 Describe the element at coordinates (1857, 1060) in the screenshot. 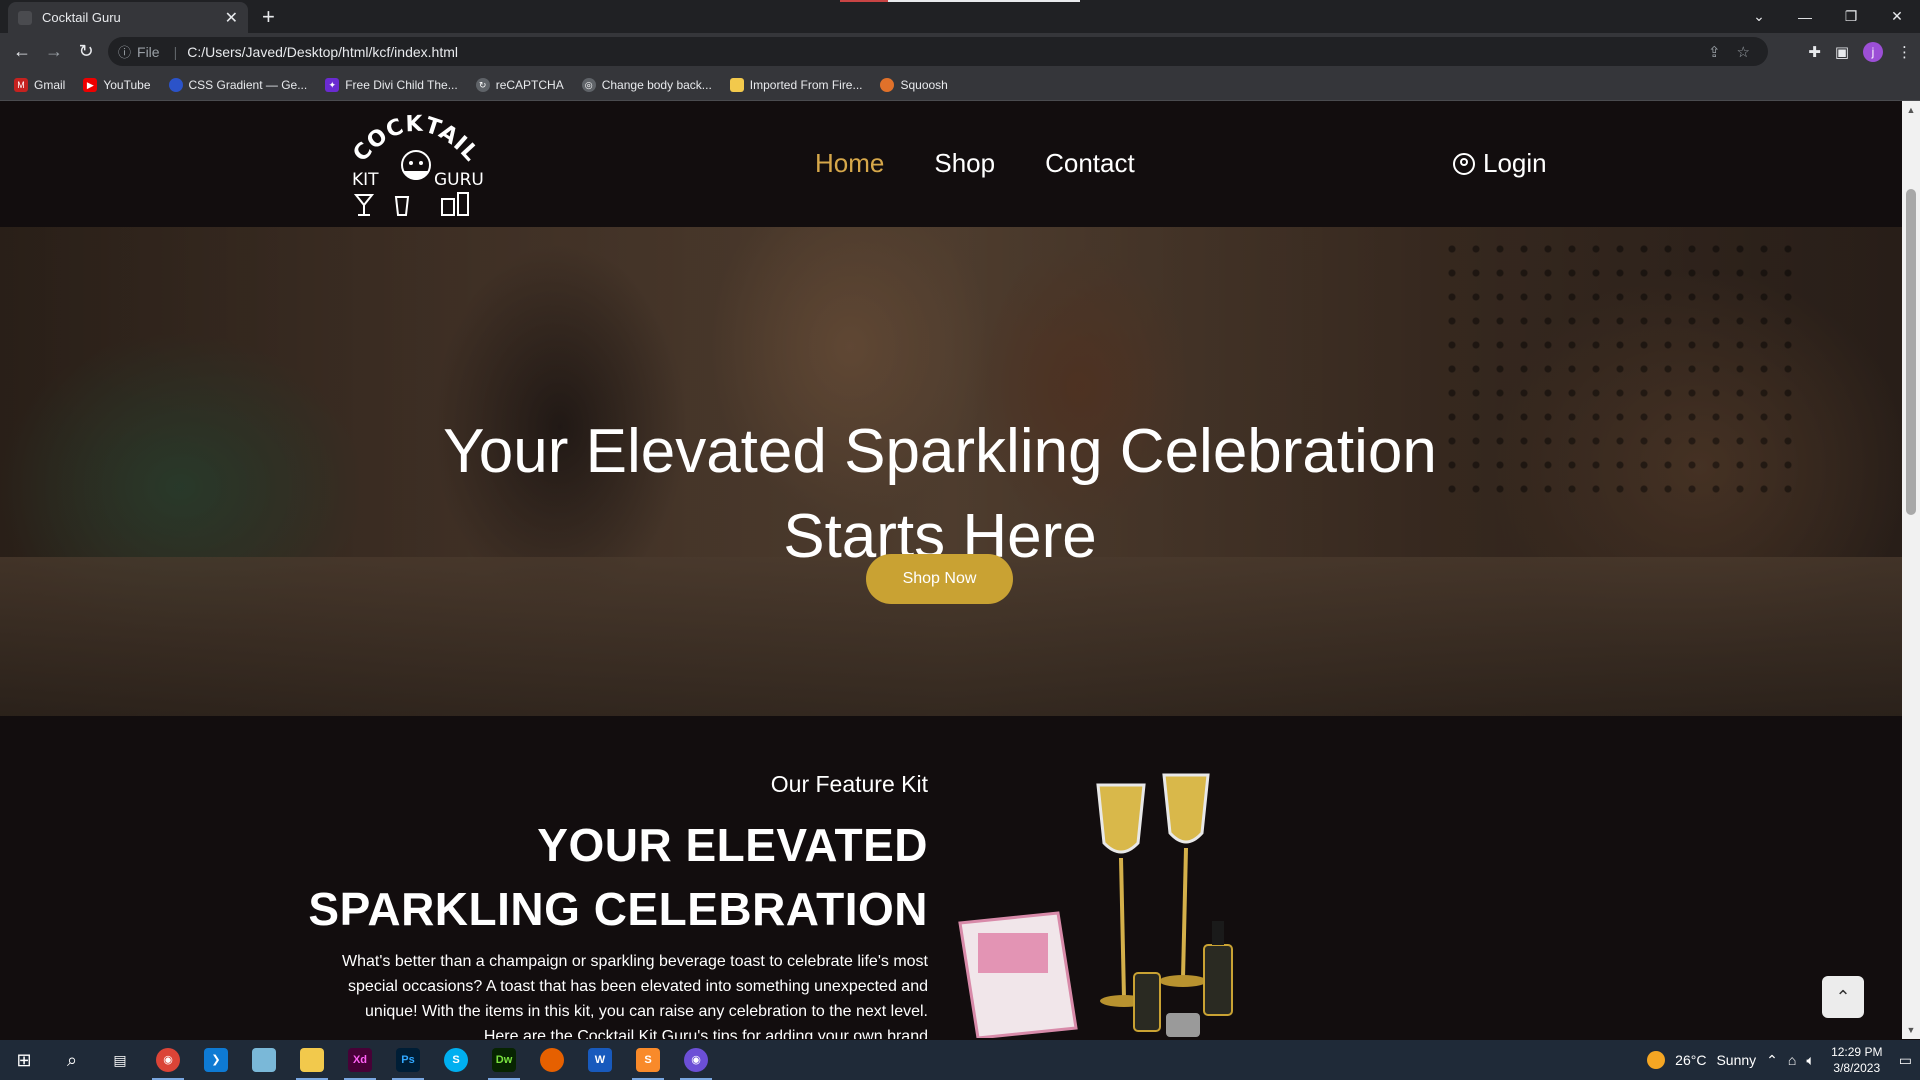

I see `taskbar-clock: 12:29 PM 3/8/2023` at that location.